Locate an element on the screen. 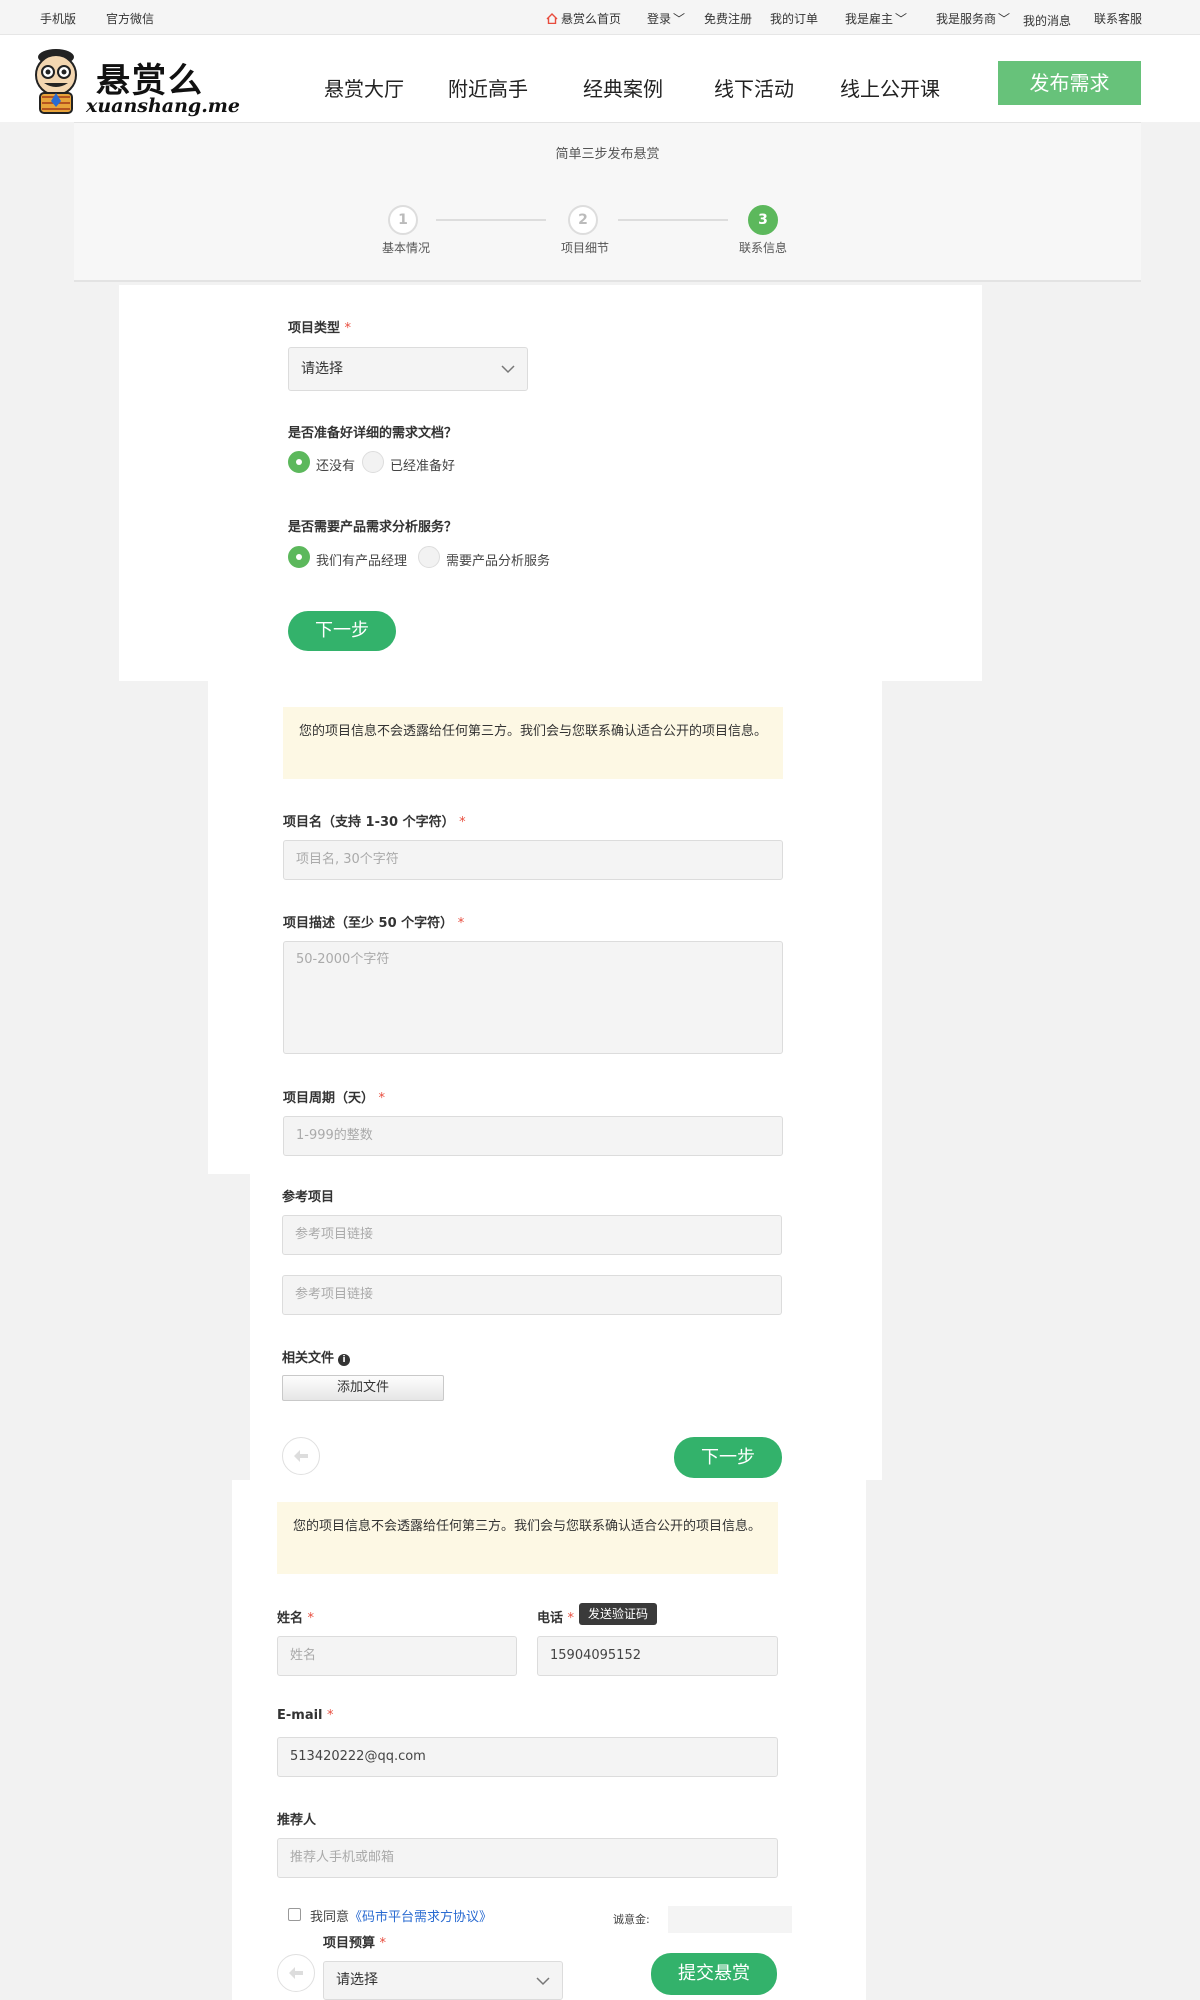 The height and width of the screenshot is (2000, 1200). login-label: 登录 is located at coordinates (659, 19).